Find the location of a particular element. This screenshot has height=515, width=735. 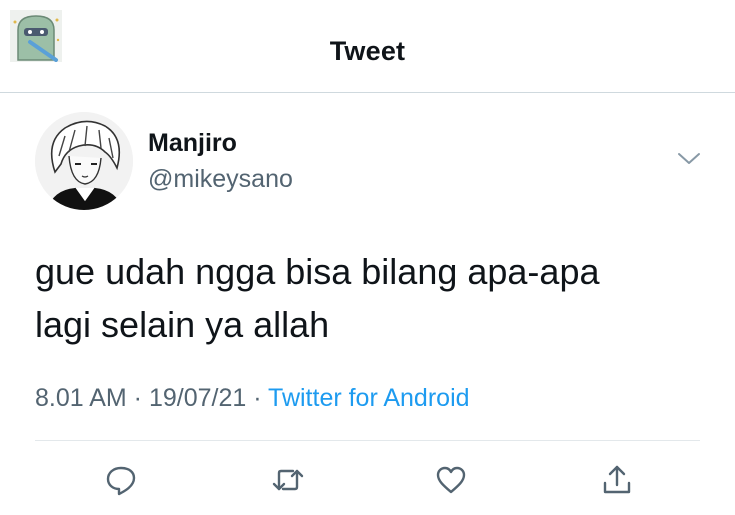

user-handle: @mikeysano is located at coordinates (220, 179).